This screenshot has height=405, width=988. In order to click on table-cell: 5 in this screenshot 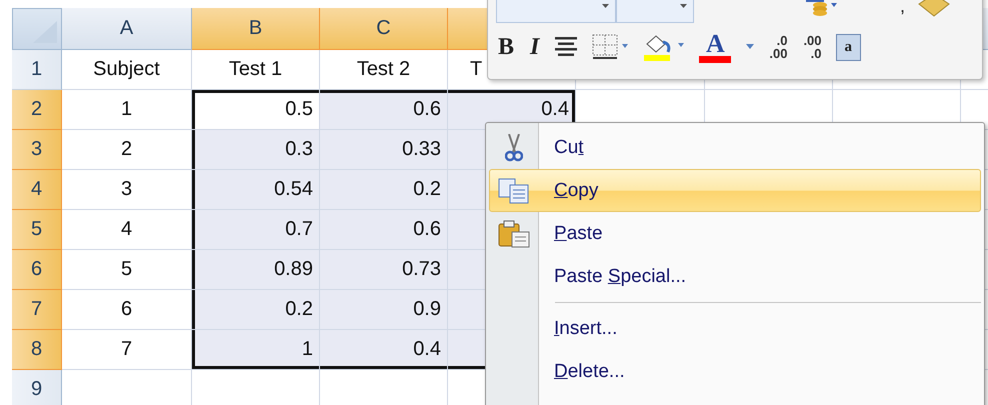, I will do `click(127, 270)`.